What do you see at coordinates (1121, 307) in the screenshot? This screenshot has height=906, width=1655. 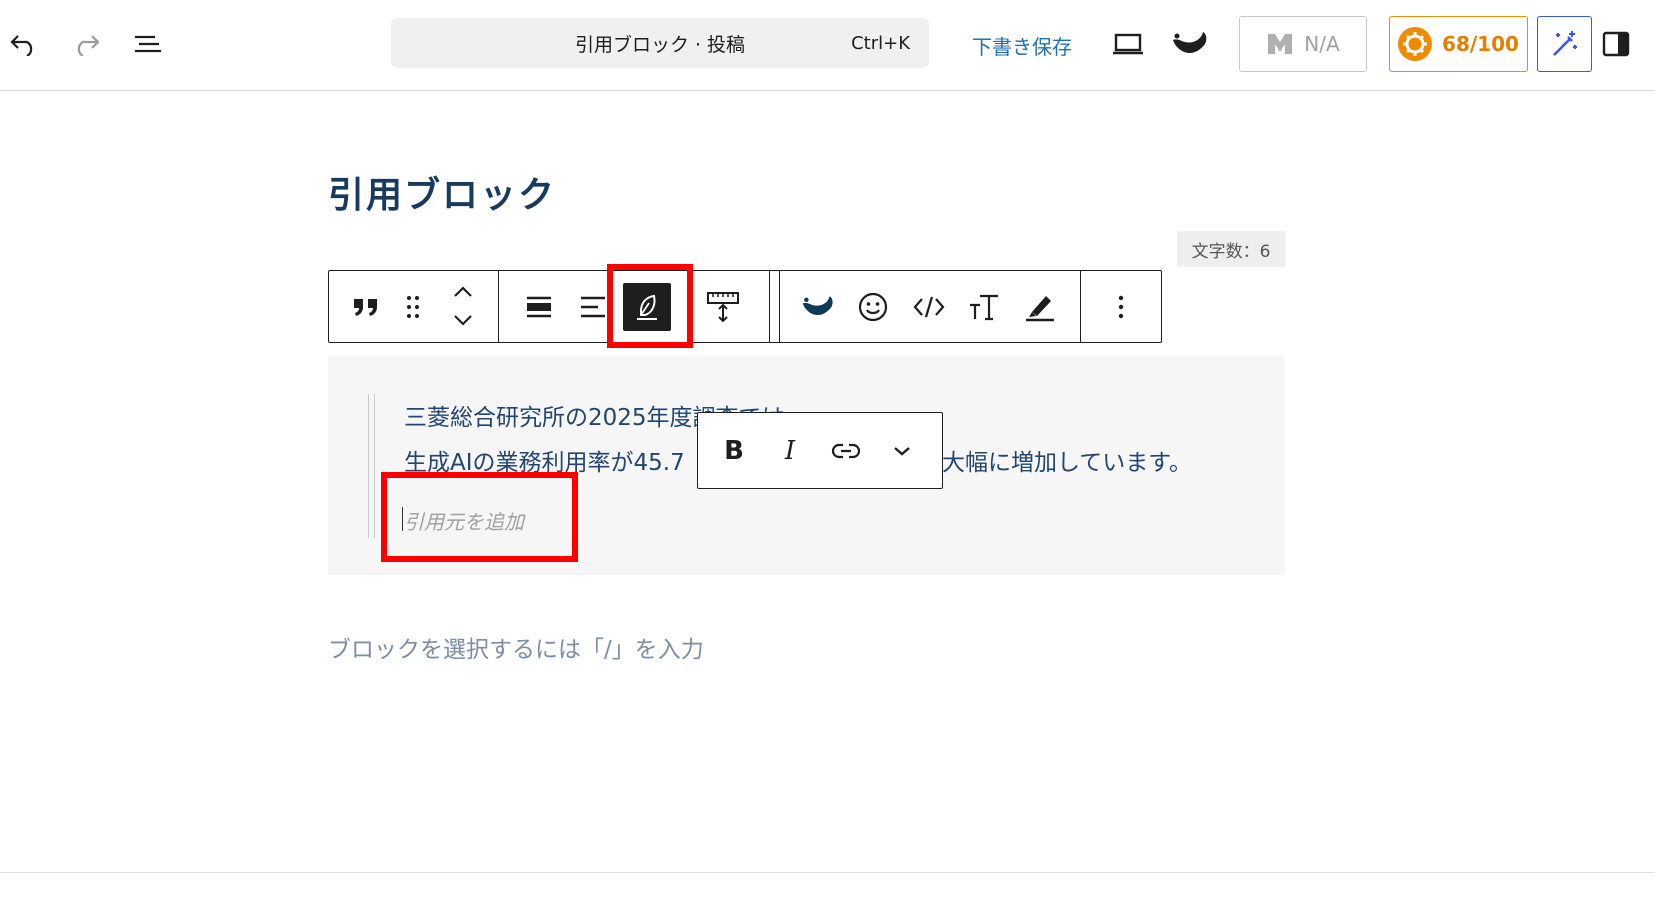 I see `more-options-icon` at bounding box center [1121, 307].